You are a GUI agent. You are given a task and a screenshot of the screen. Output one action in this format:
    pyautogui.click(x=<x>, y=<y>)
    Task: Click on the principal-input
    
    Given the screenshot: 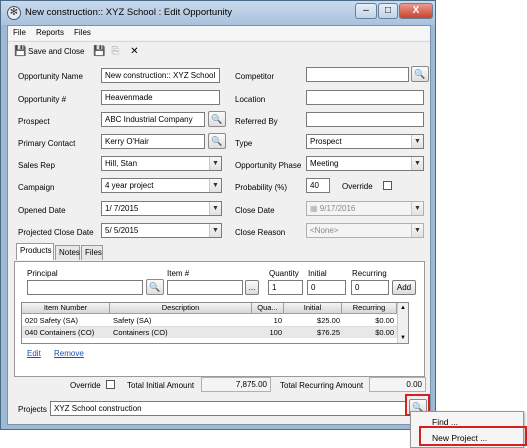 What is the action you would take?
    pyautogui.click(x=85, y=287)
    